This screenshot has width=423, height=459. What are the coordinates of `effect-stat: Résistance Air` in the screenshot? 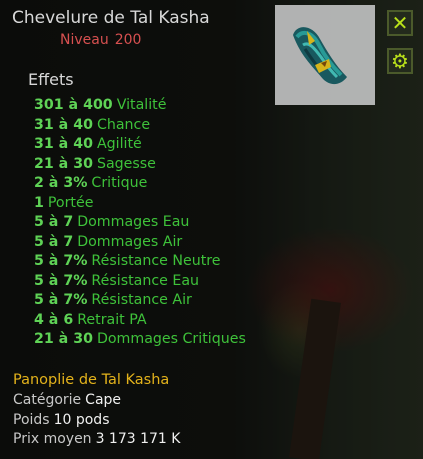 It's located at (141, 300).